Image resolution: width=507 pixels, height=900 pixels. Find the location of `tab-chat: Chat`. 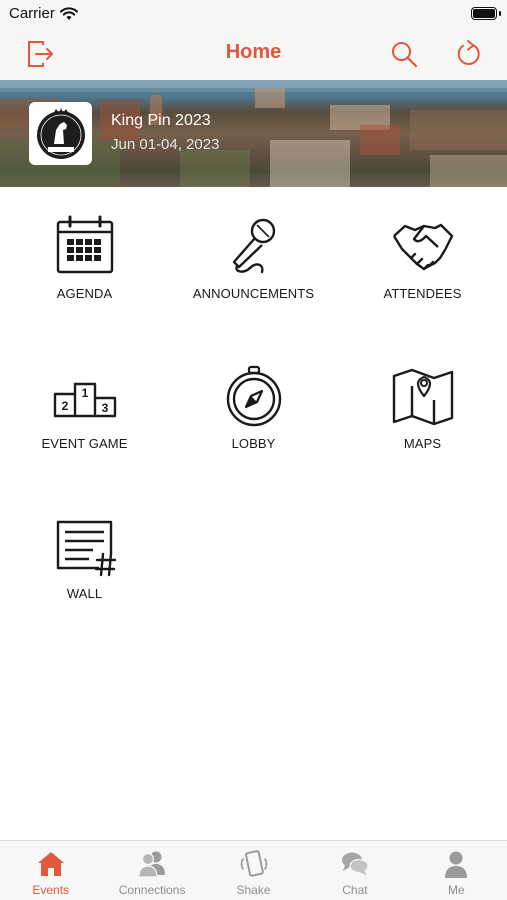

tab-chat: Chat is located at coordinates (354, 870).